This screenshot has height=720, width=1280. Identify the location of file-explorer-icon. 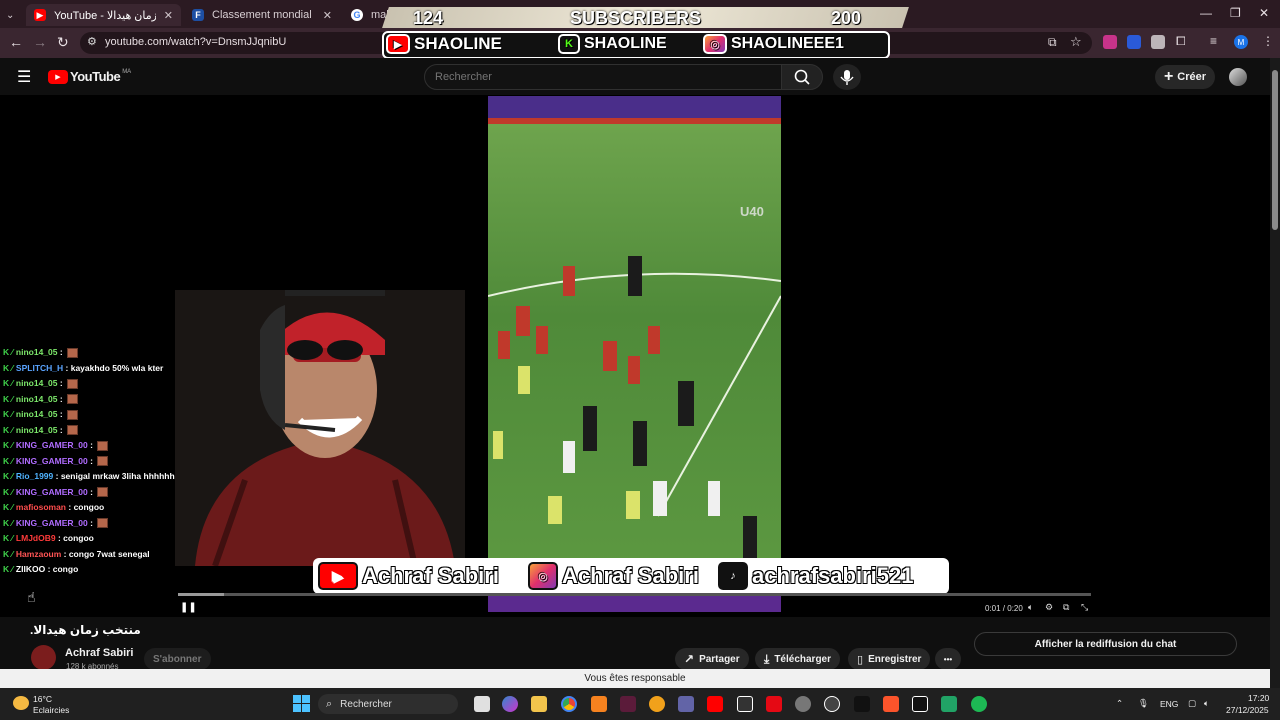
(539, 704).